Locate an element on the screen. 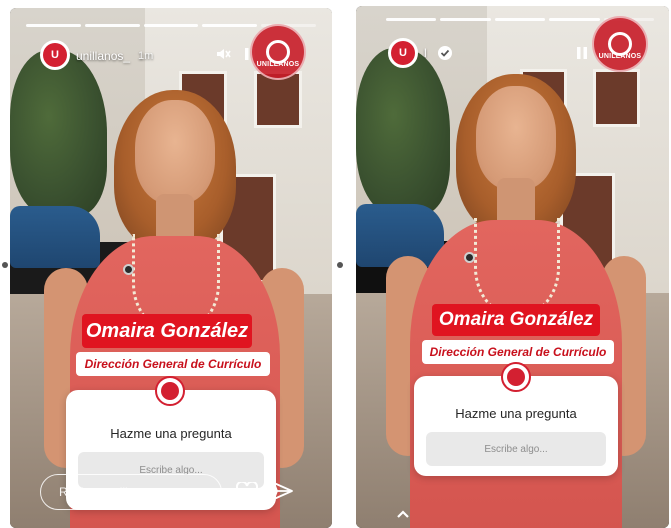 This screenshot has width=671, height=528. story-timestamp: 1m is located at coordinates (146, 56).